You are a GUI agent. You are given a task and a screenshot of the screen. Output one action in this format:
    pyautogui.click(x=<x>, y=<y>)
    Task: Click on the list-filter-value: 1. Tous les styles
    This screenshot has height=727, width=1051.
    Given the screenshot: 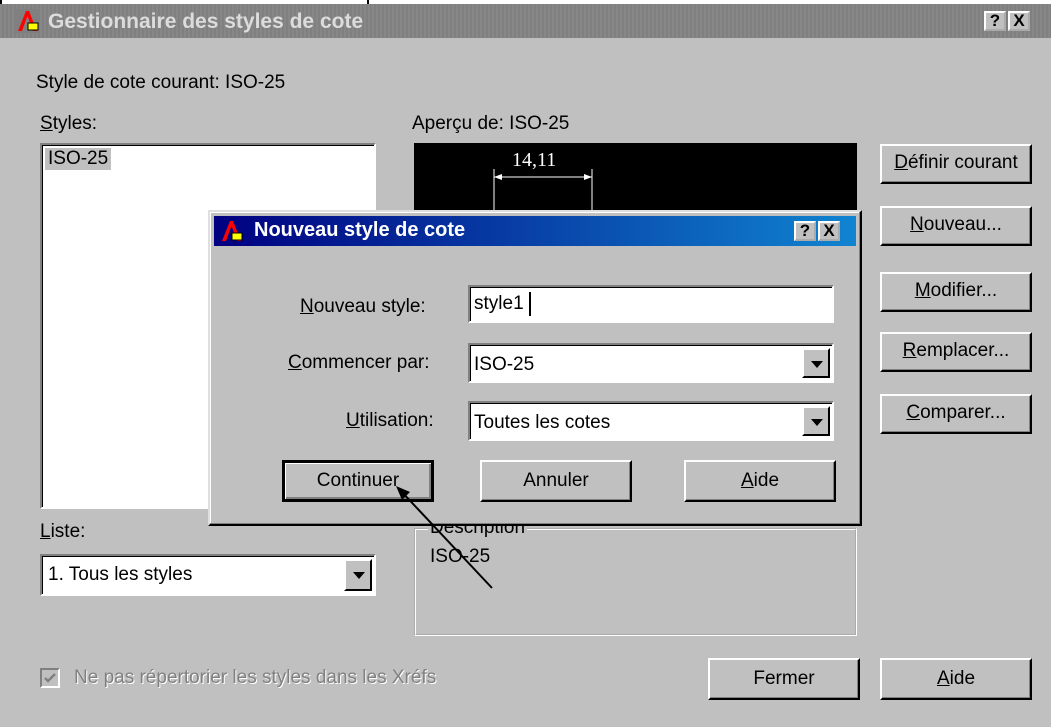 What is the action you would take?
    pyautogui.click(x=120, y=574)
    